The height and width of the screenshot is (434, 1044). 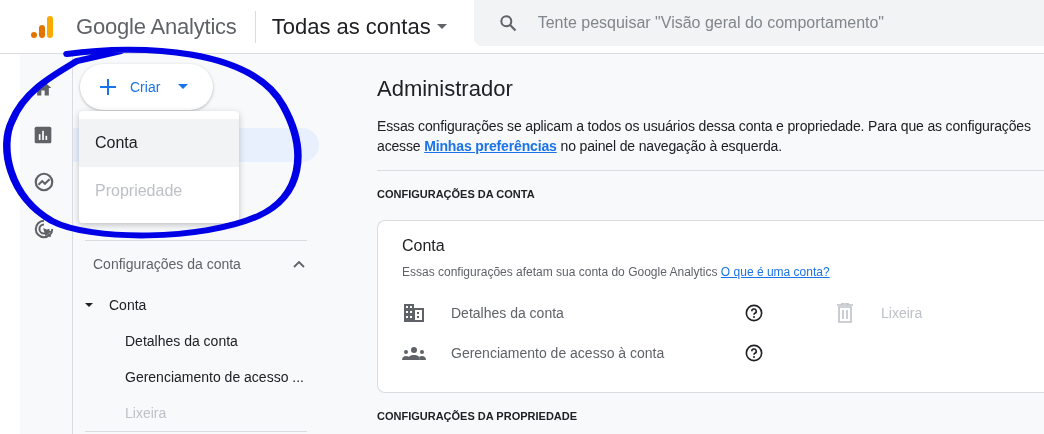 What do you see at coordinates (156, 26) in the screenshot?
I see `product-name: Google Analytics` at bounding box center [156, 26].